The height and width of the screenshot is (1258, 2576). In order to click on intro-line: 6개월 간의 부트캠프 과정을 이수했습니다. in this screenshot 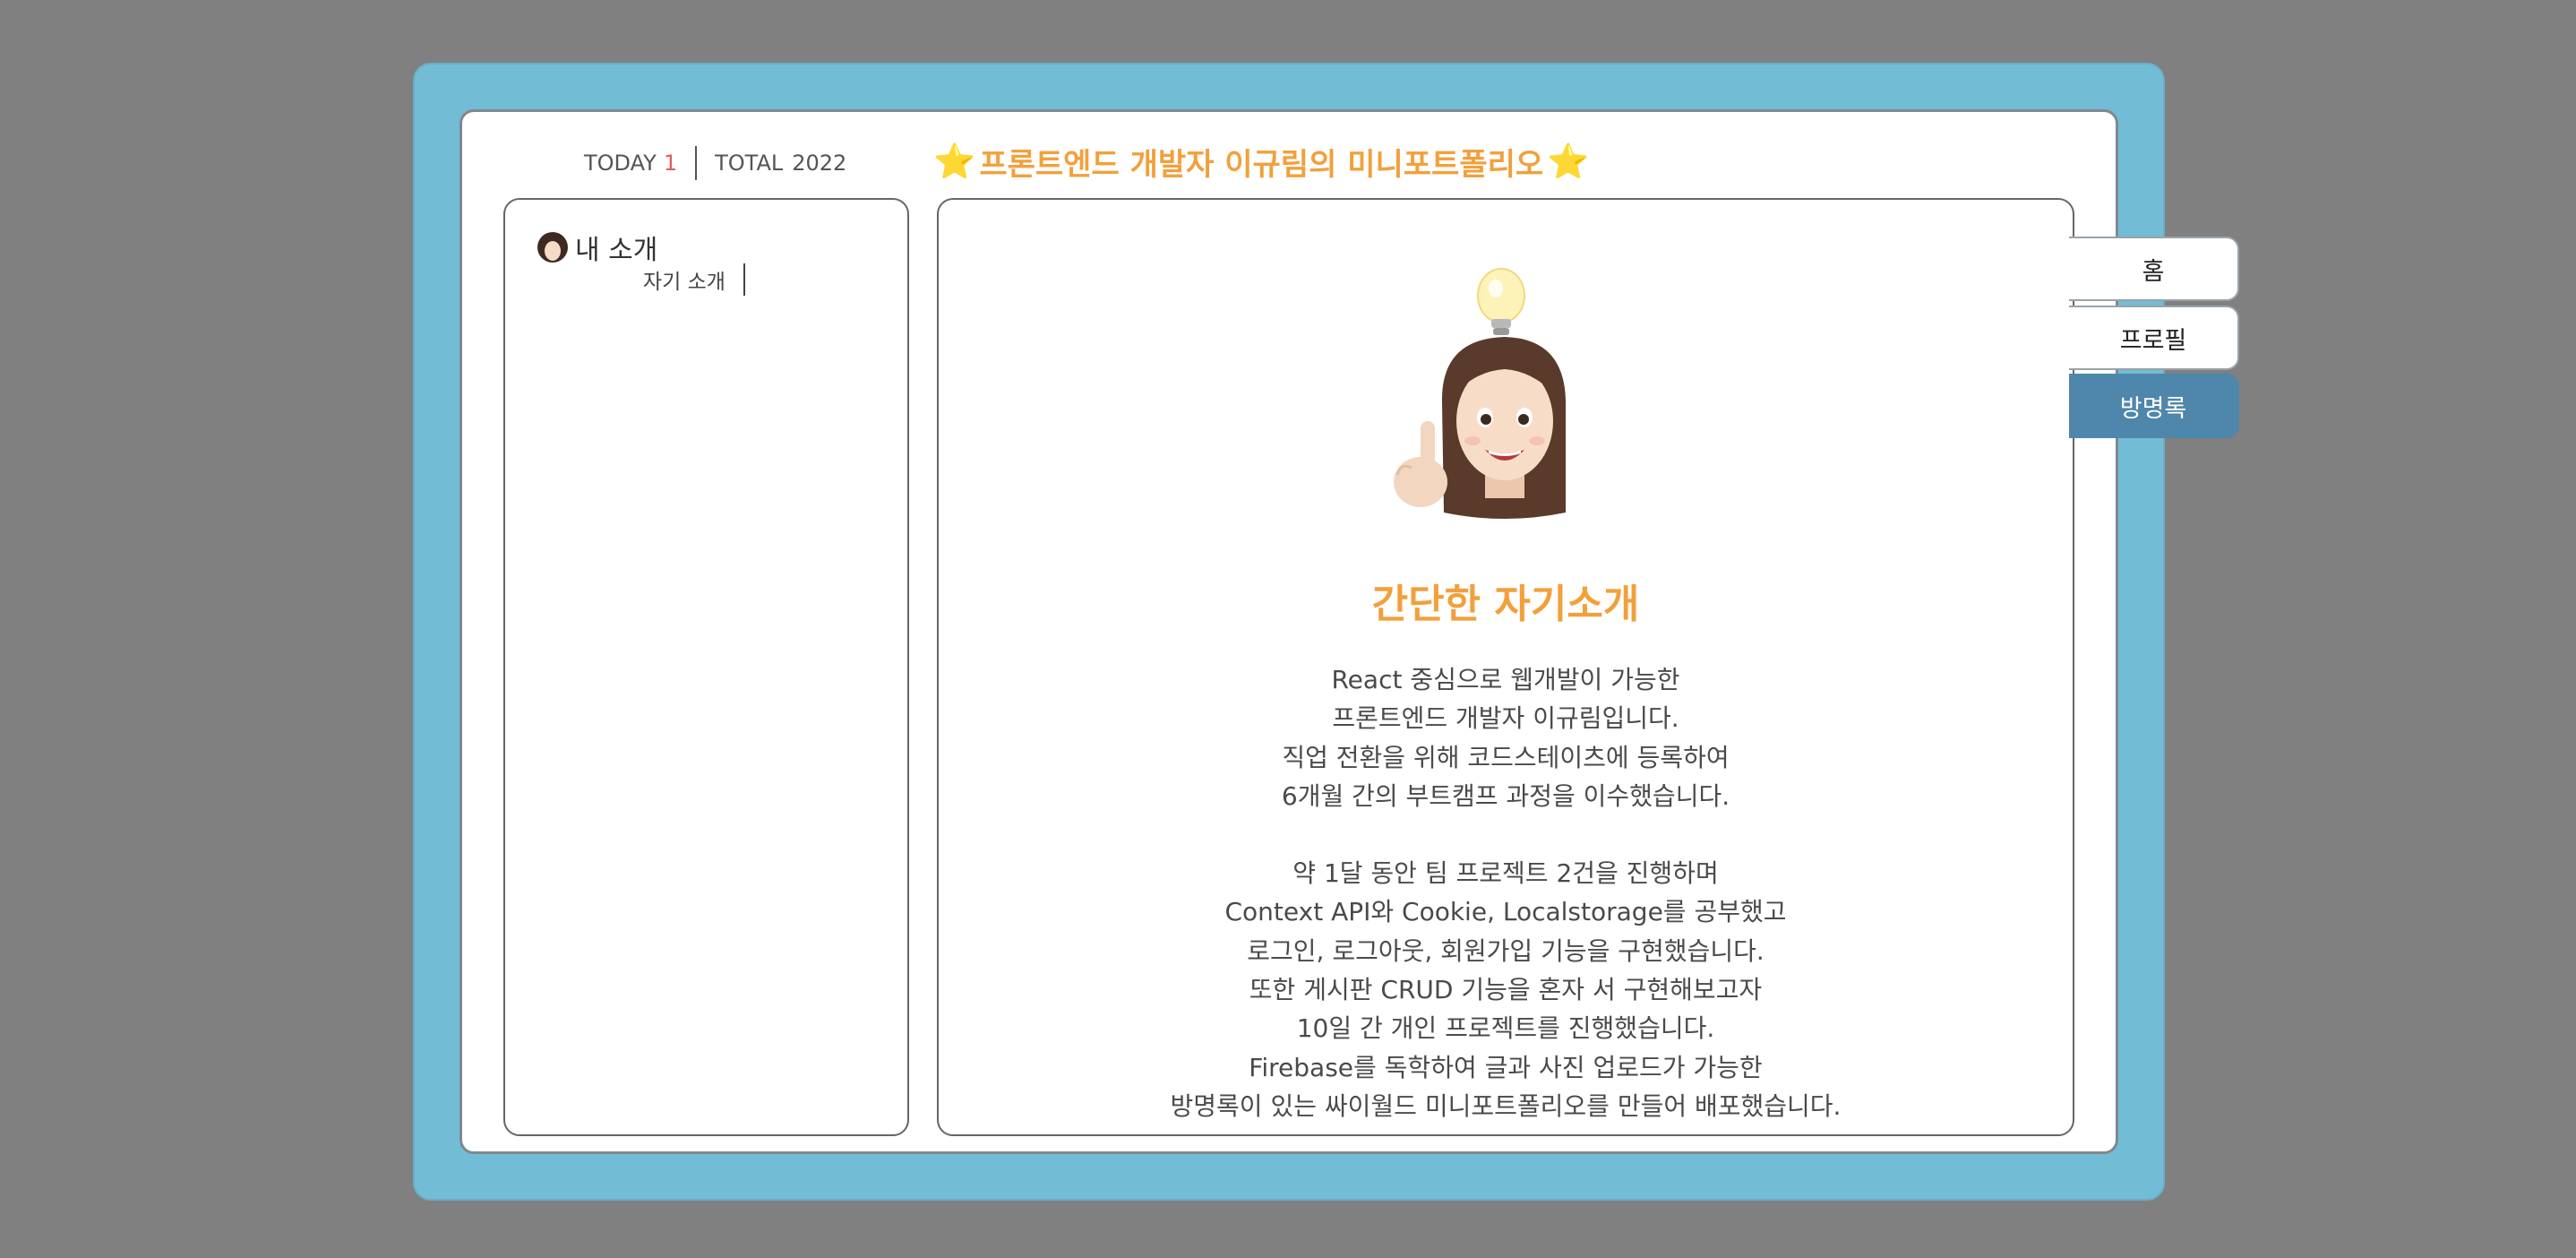, I will do `click(1505, 795)`.